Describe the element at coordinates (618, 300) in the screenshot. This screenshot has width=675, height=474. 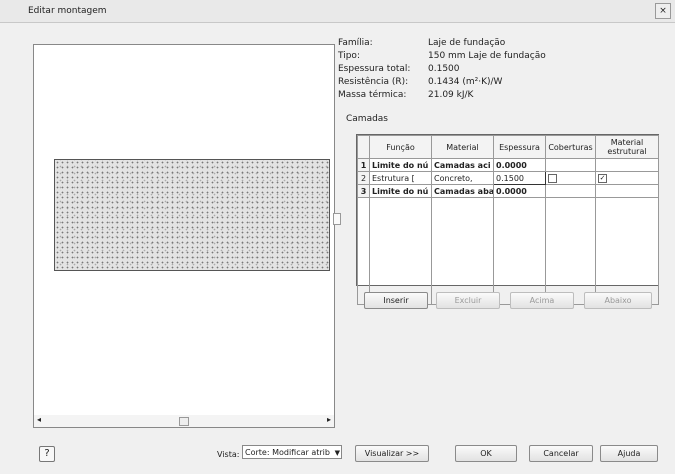
I see `move-down-button: Abaixo` at that location.